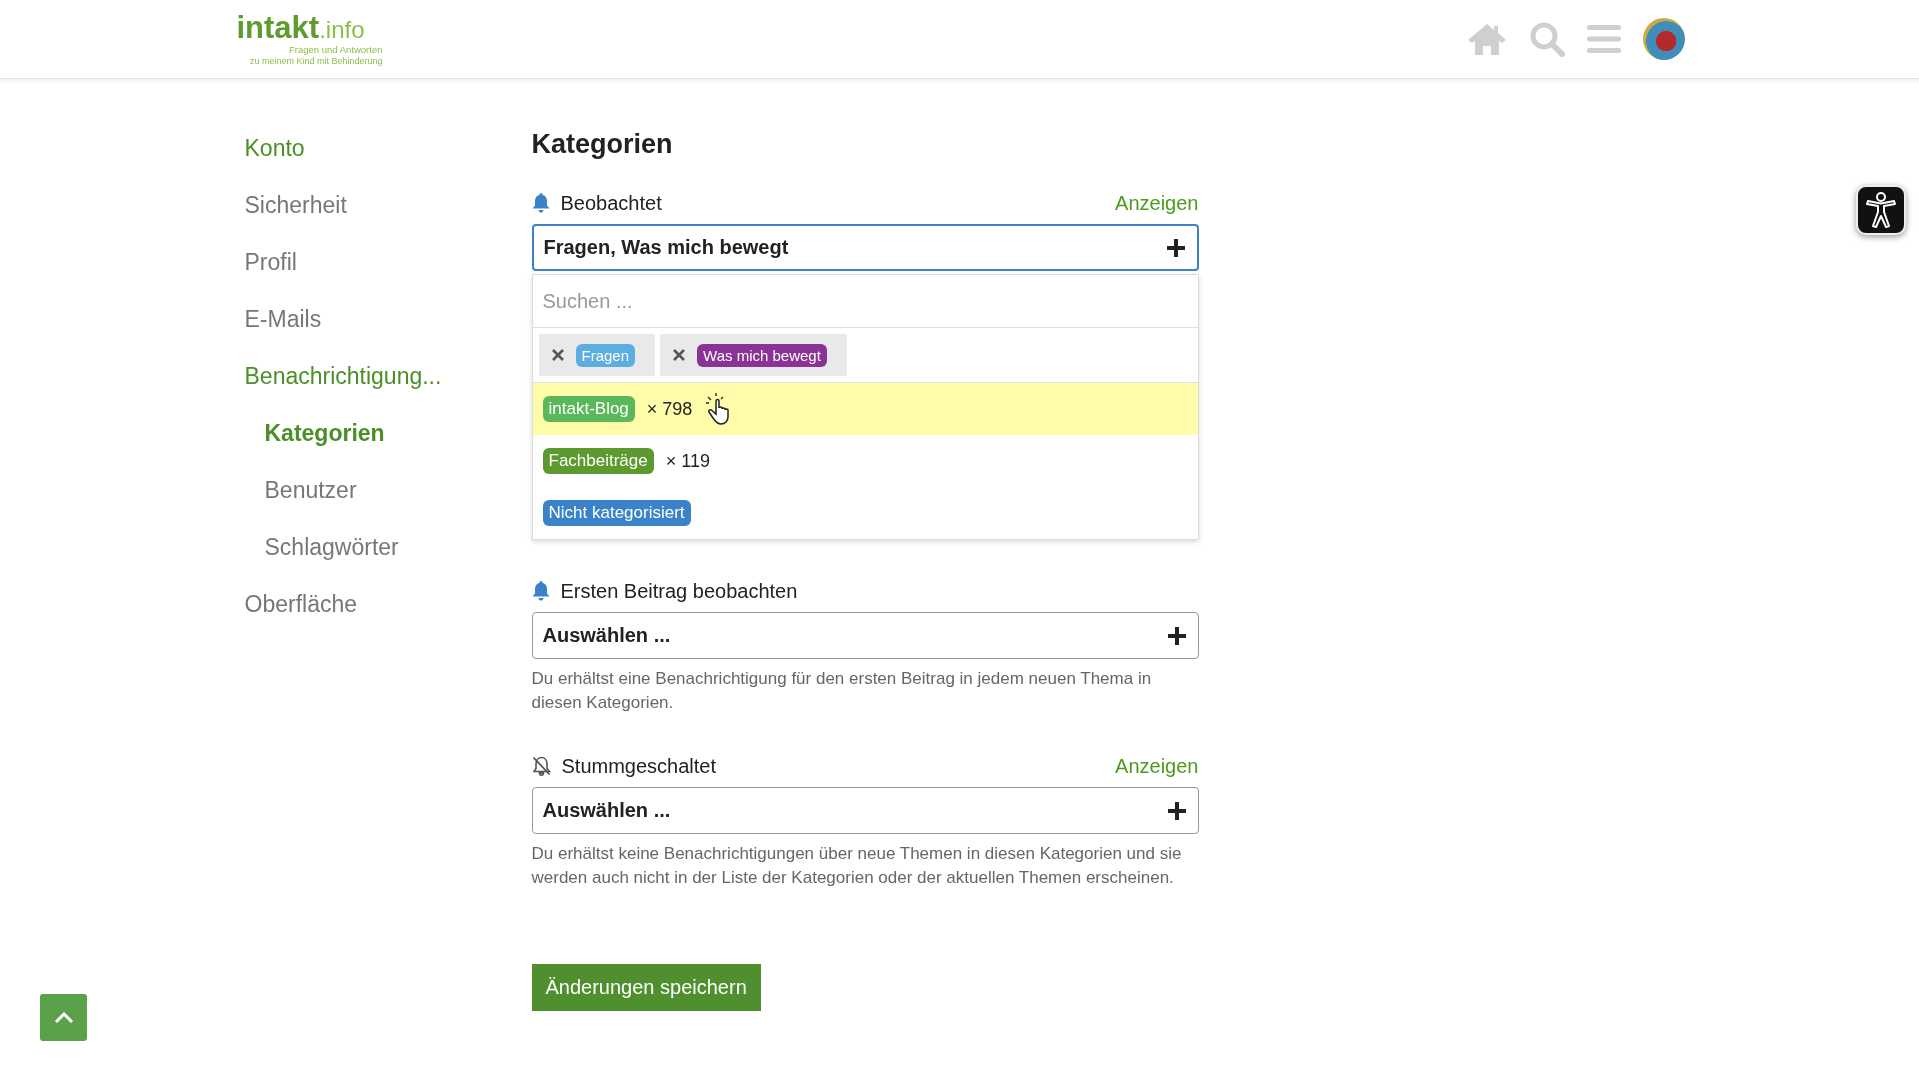 The height and width of the screenshot is (1092, 1919). I want to click on help-text: Du erhältst eine Benachrichtigung für den ersten Beitrag in jedem neuen Thema in diesen Kategorien., so click(842, 691).